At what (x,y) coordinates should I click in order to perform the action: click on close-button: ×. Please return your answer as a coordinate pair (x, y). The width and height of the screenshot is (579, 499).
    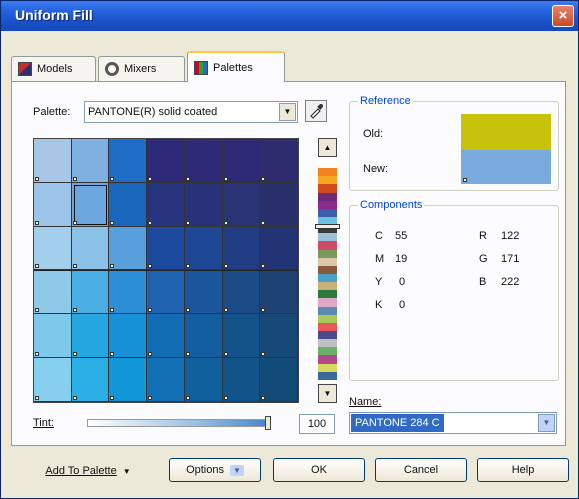
    Looking at the image, I should click on (563, 16).